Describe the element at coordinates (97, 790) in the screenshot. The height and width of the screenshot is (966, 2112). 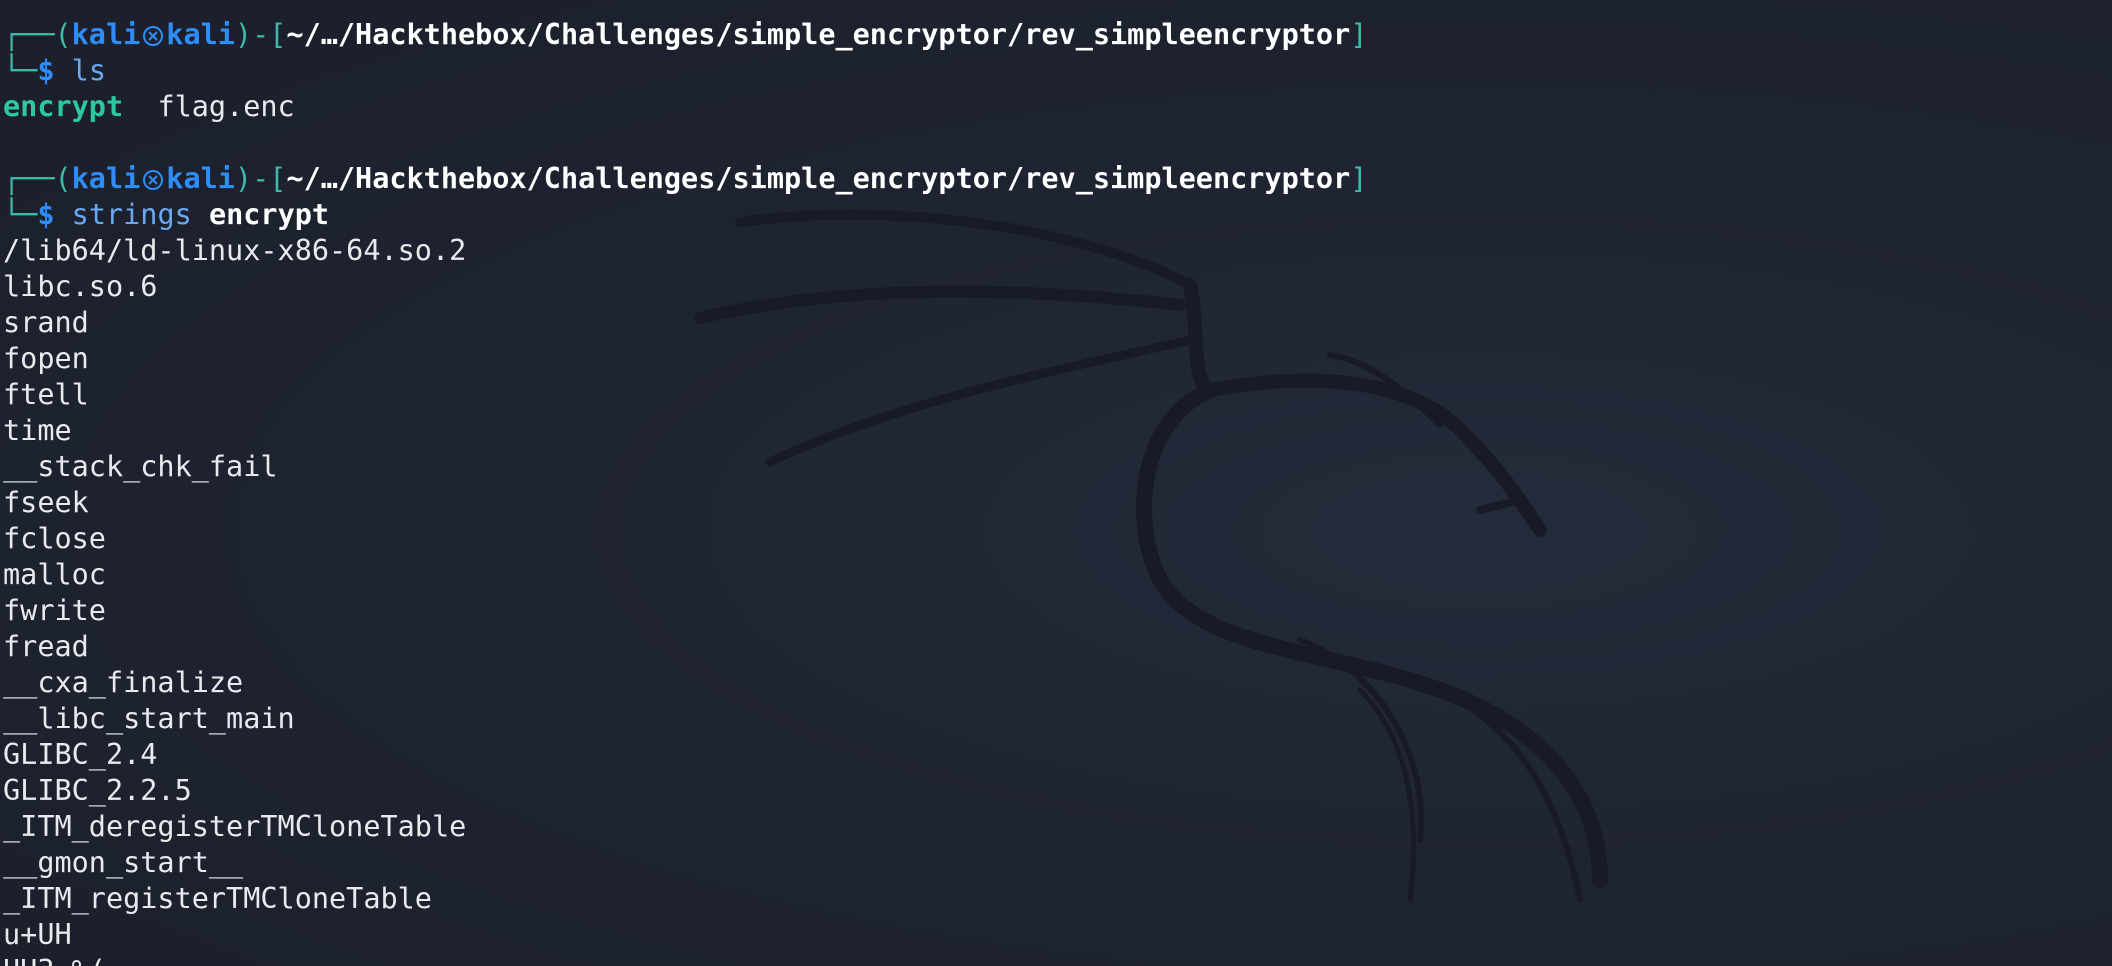
I see `strings-output-line: GLIBC_2.2.5` at that location.